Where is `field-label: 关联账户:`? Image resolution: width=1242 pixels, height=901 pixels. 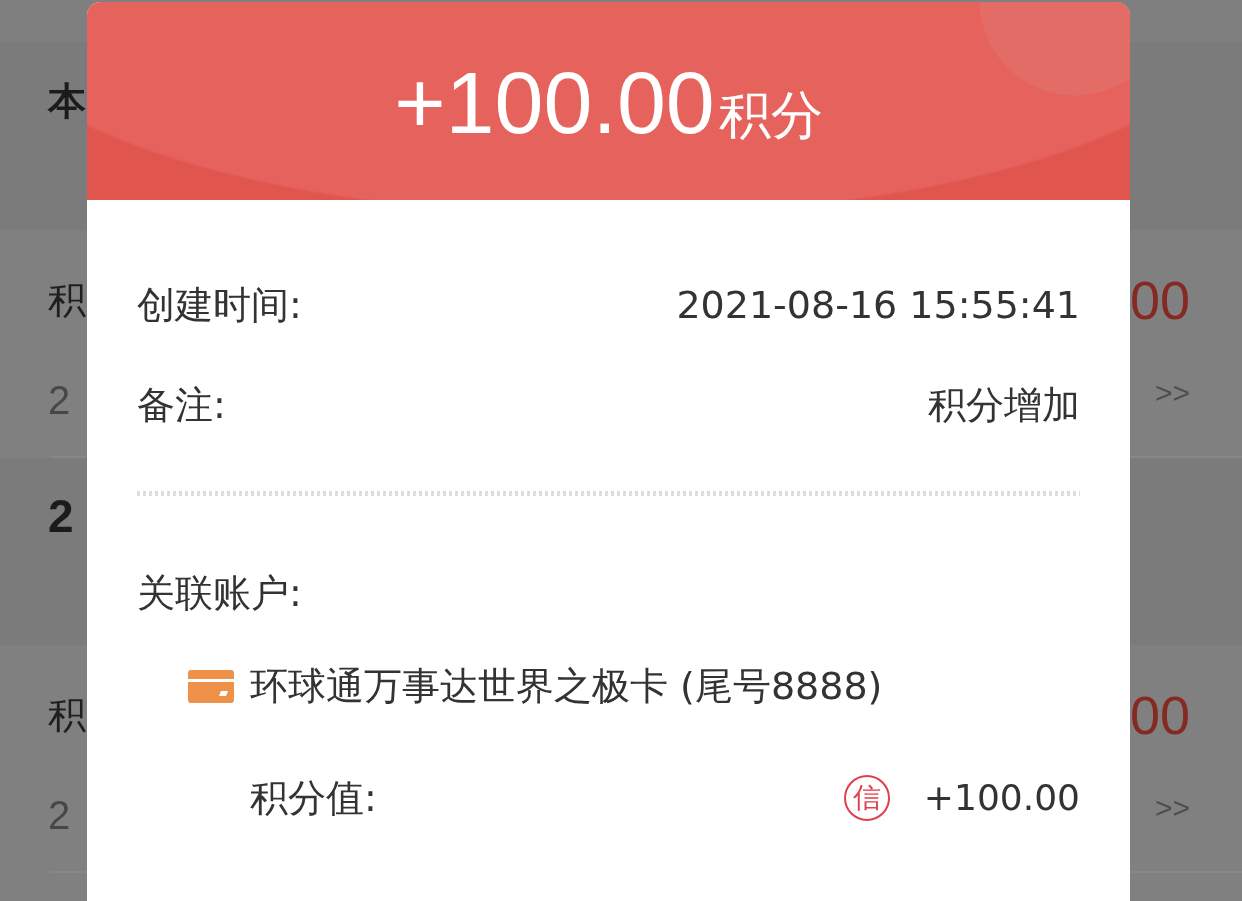
field-label: 关联账户: is located at coordinates (219, 593).